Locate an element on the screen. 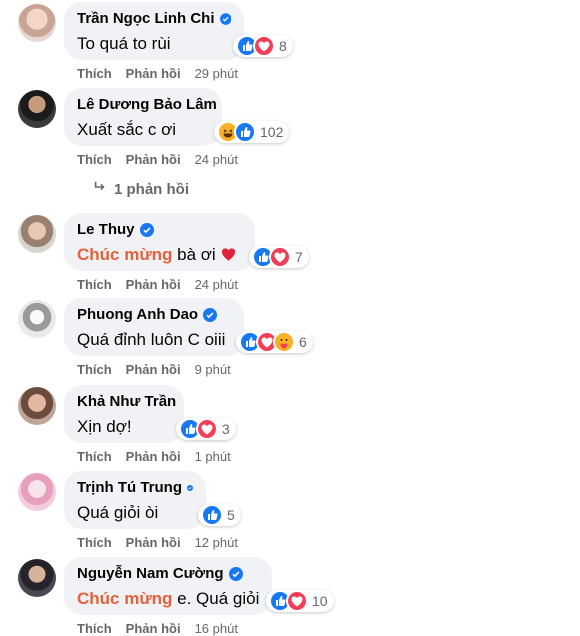  comment-actions: Thích Phản hồi 29 phút is located at coordinates (164, 73).